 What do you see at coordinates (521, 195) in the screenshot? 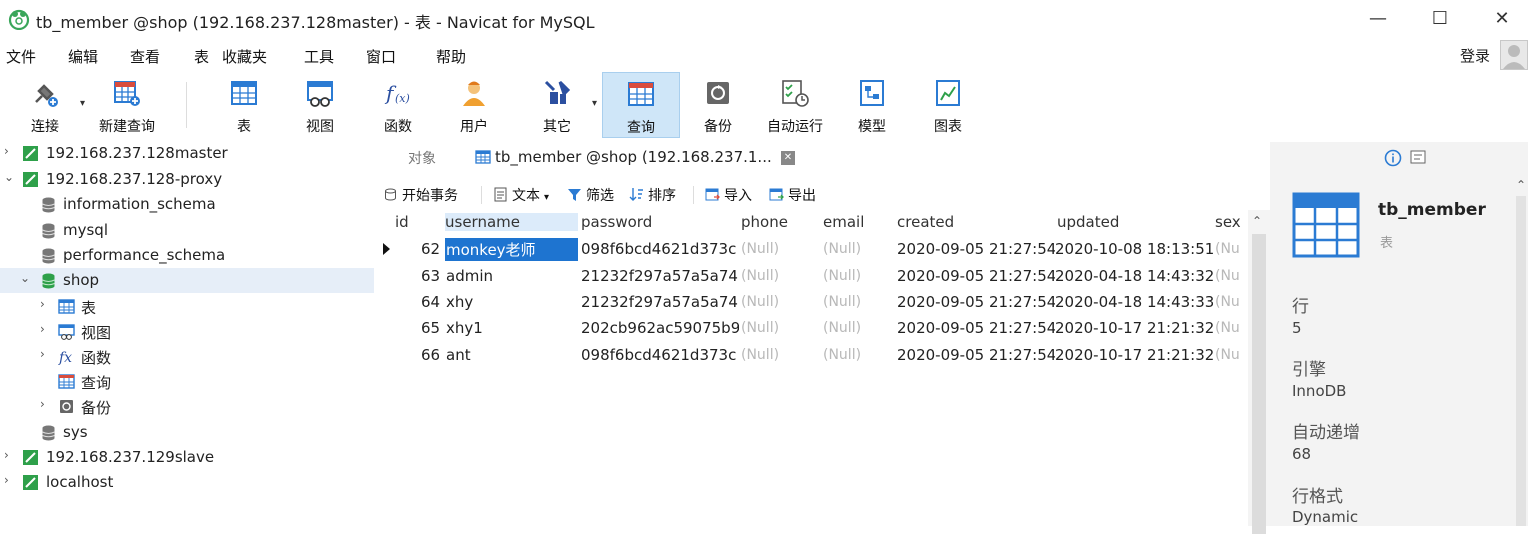
I see `text-view-button: 文本 ▾` at bounding box center [521, 195].